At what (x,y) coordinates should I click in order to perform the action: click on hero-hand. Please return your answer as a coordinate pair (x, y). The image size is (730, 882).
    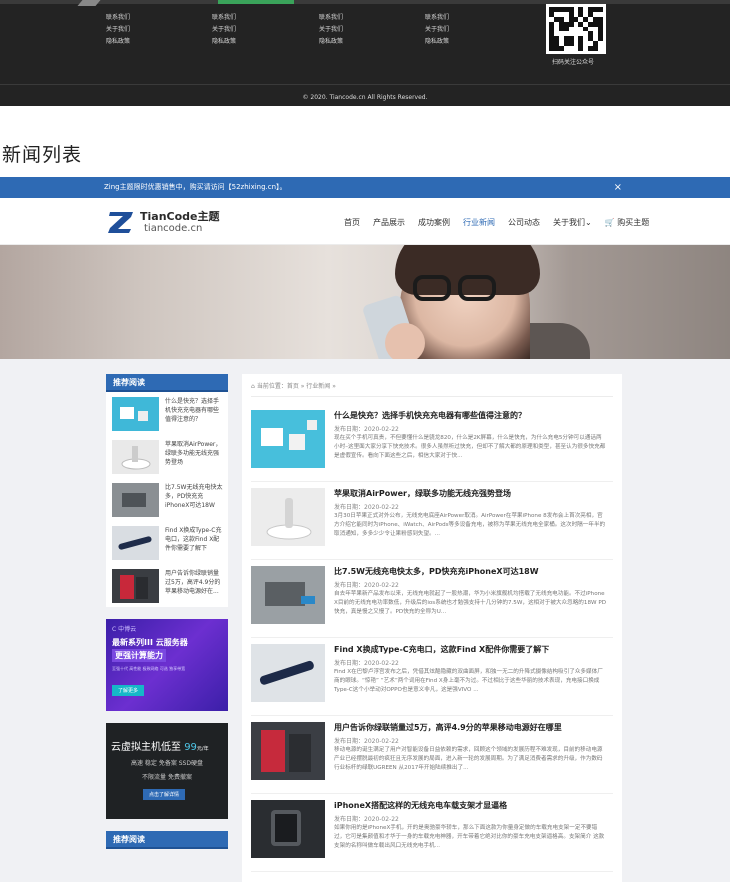
    Looking at the image, I should click on (405, 341).